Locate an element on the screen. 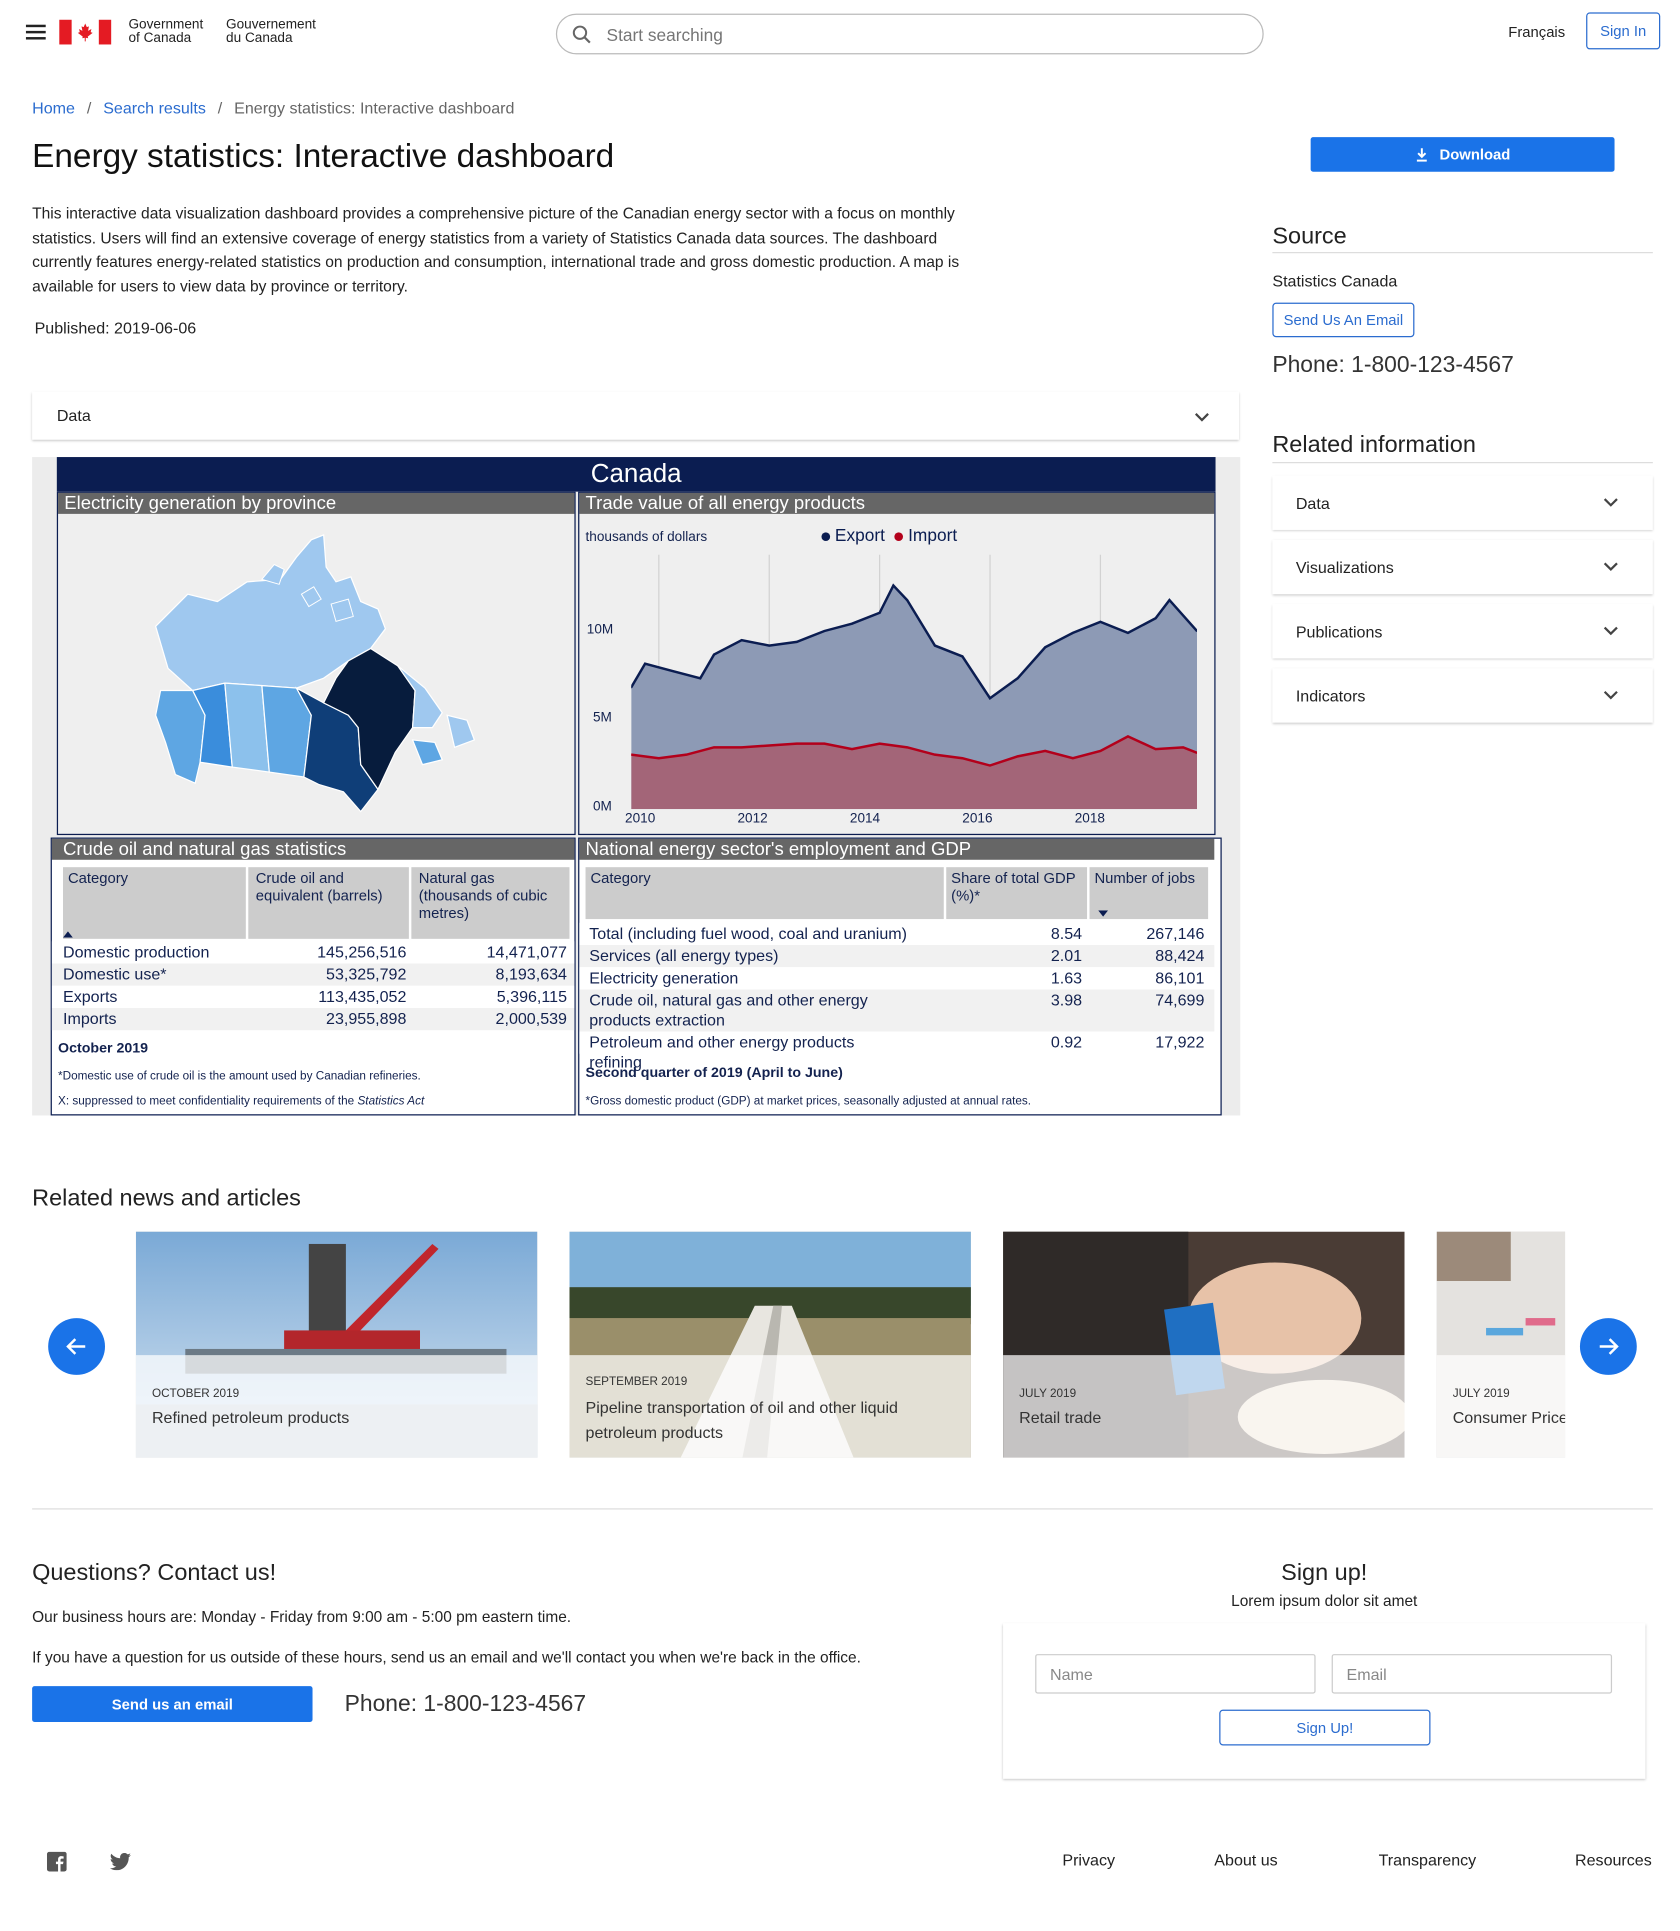 This screenshot has width=1680, height=1931. sort-asc-icon is located at coordinates (68, 934).